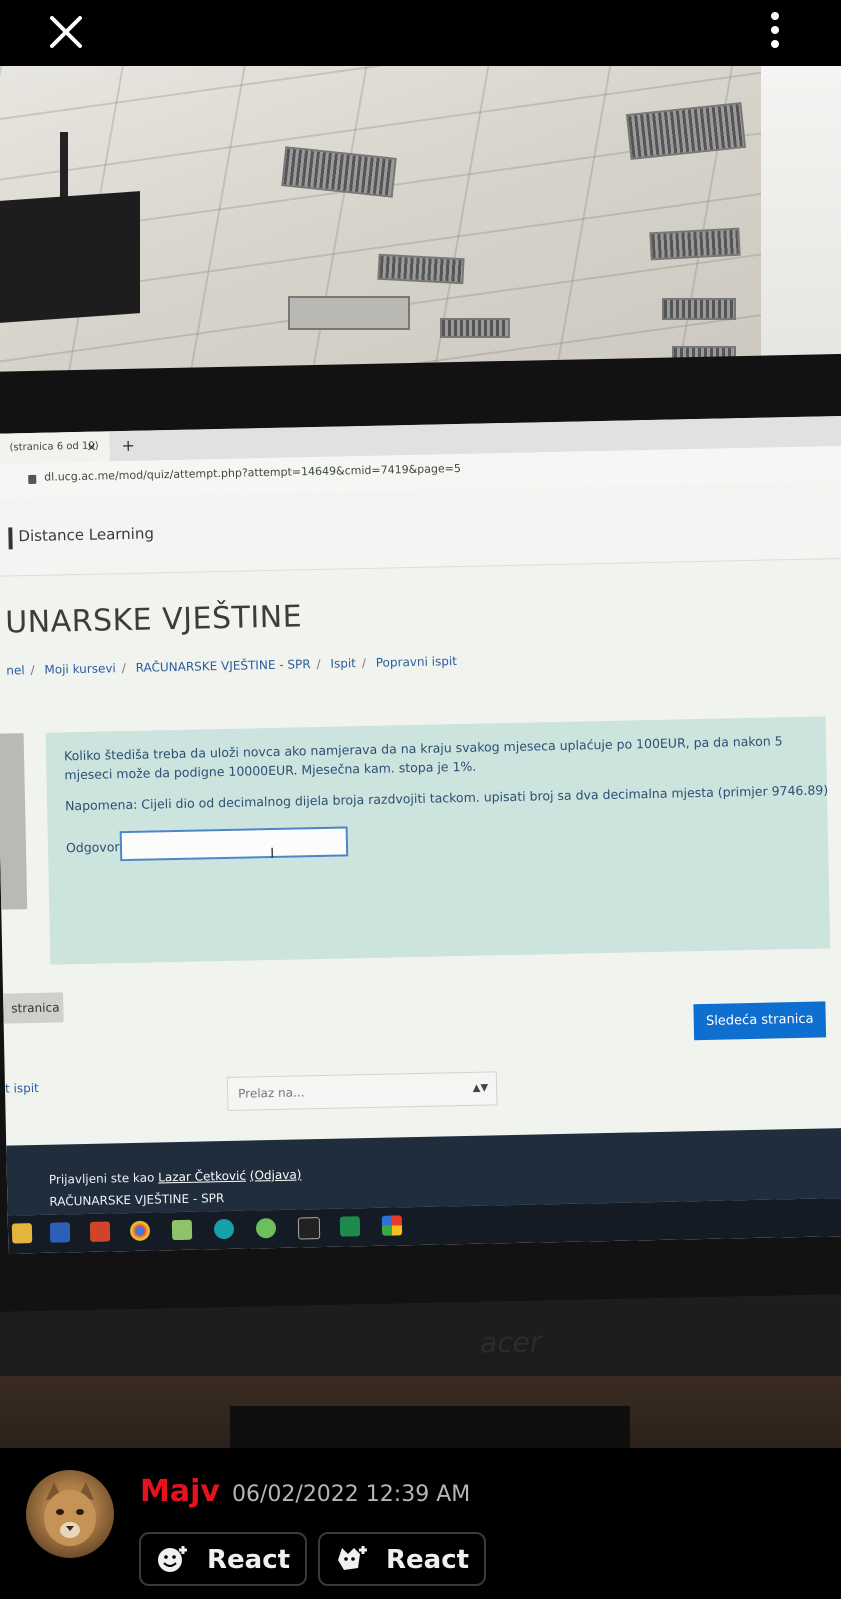 The height and width of the screenshot is (1599, 841). I want to click on tab-label: (stranica 6 od 10), so click(54, 447).